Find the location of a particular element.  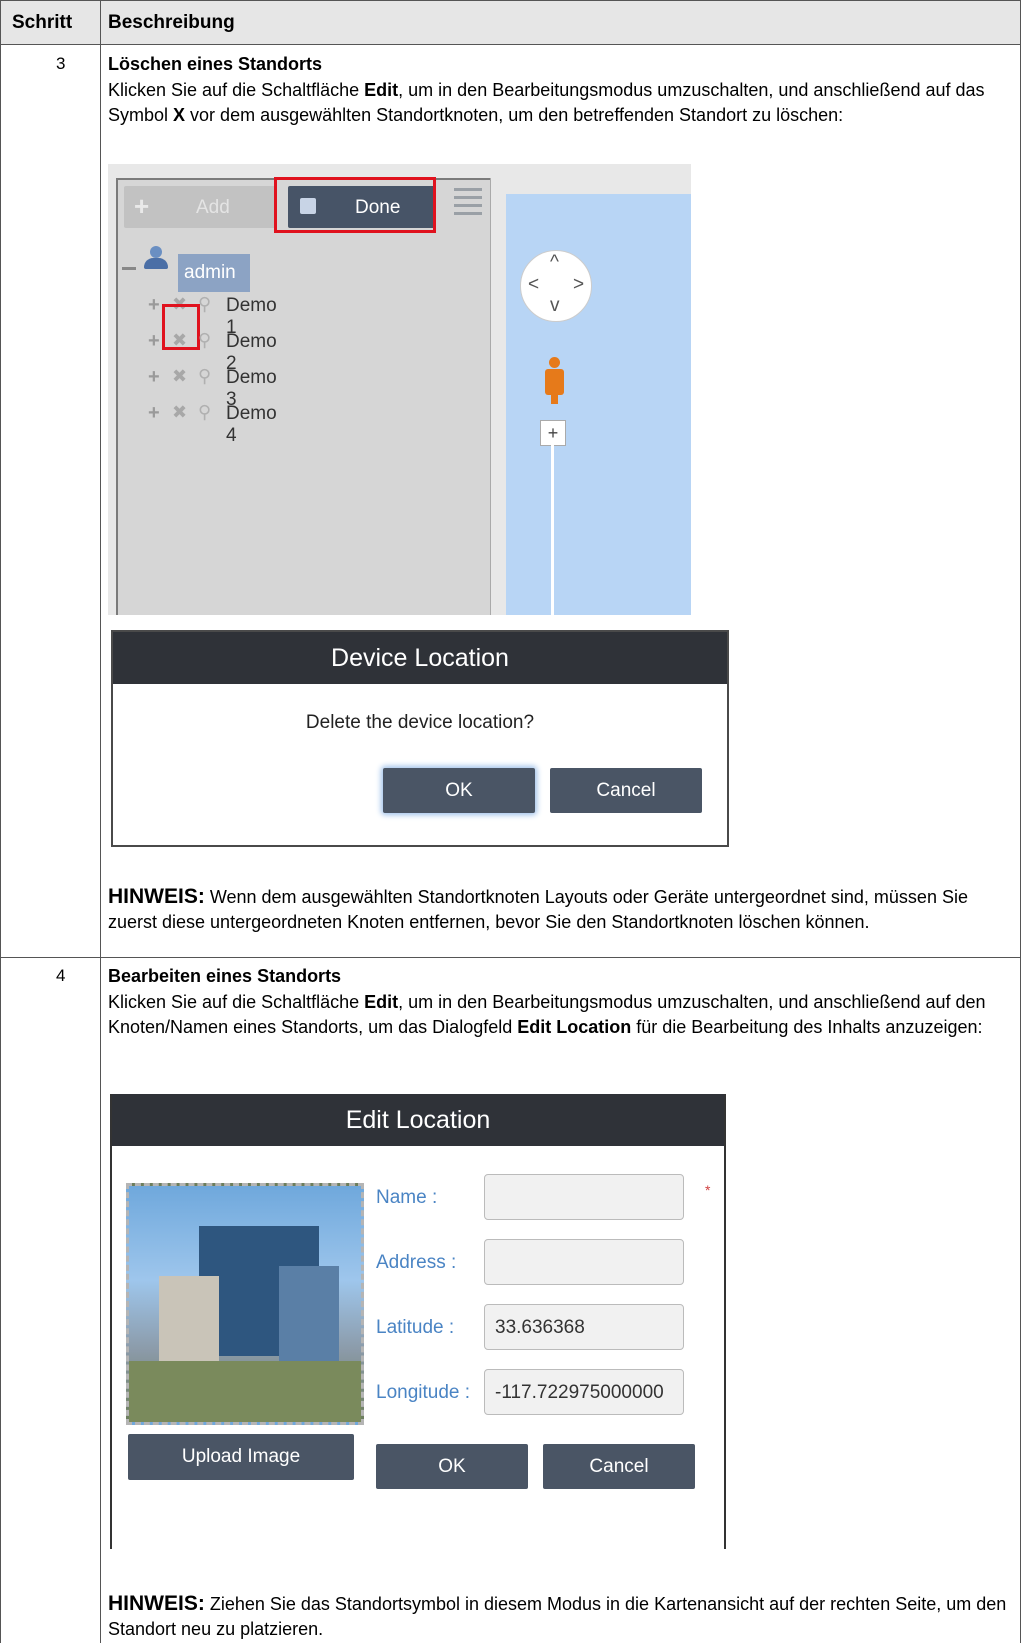

collapse-icon is located at coordinates (129, 268).